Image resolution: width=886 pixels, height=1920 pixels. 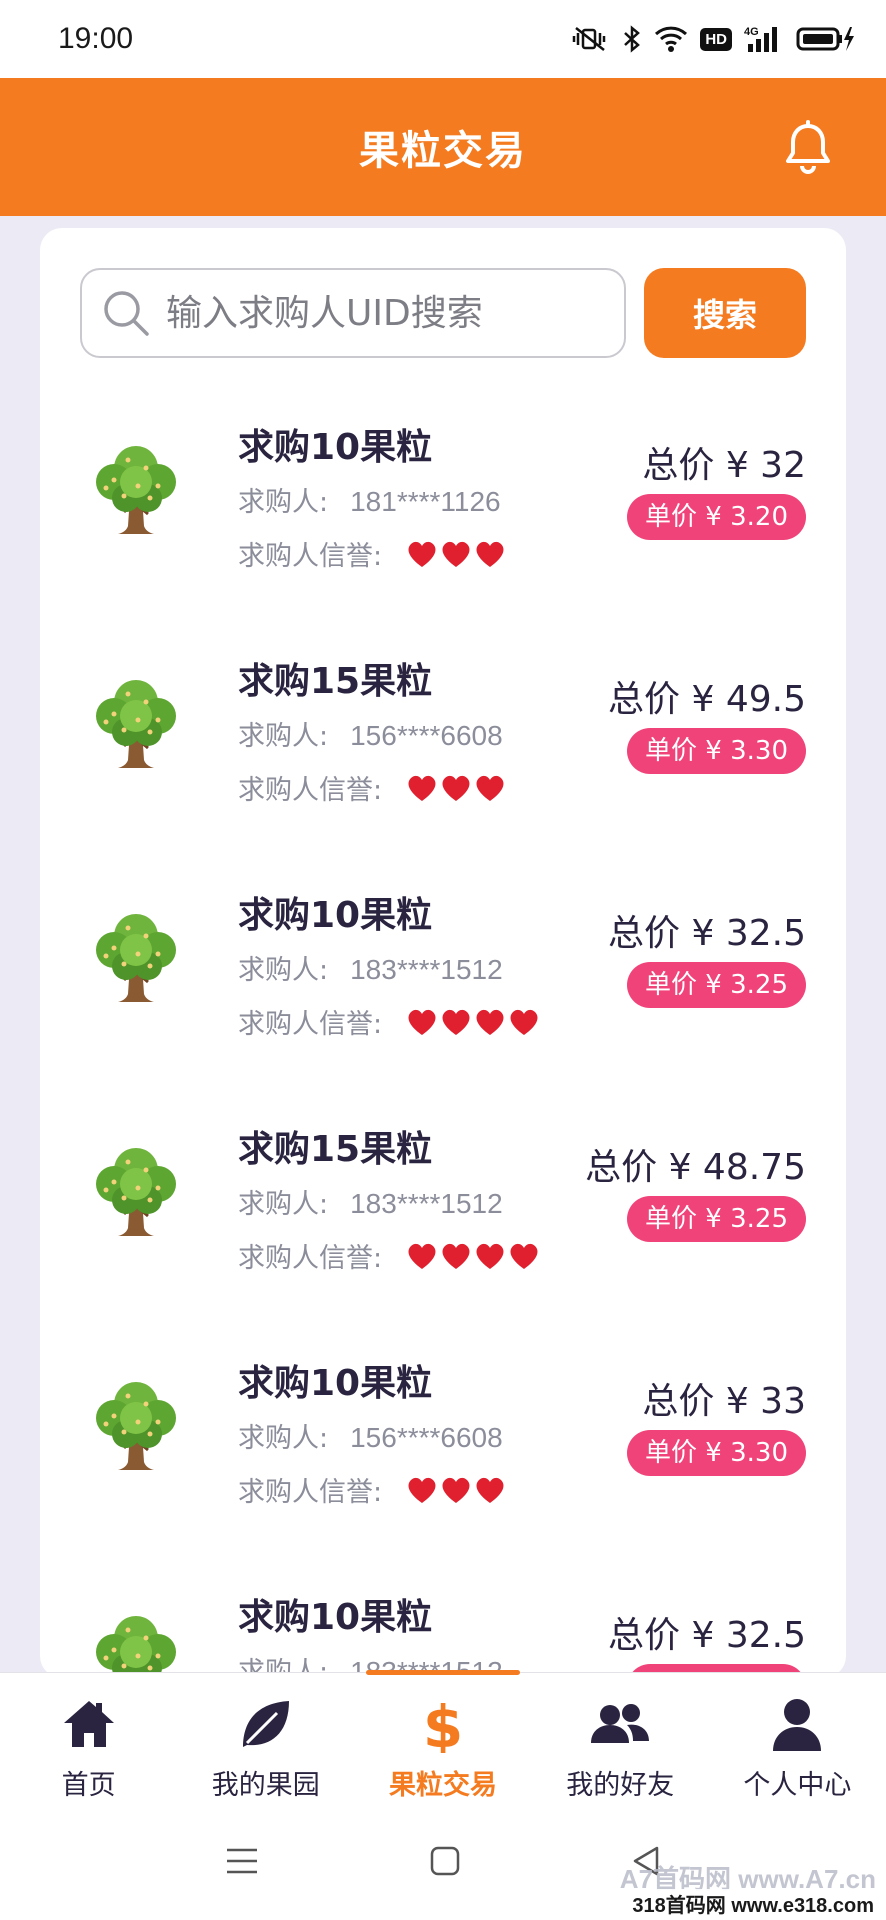 I want to click on buyer-line: 求购人: 156****6608, so click(x=370, y=1435).